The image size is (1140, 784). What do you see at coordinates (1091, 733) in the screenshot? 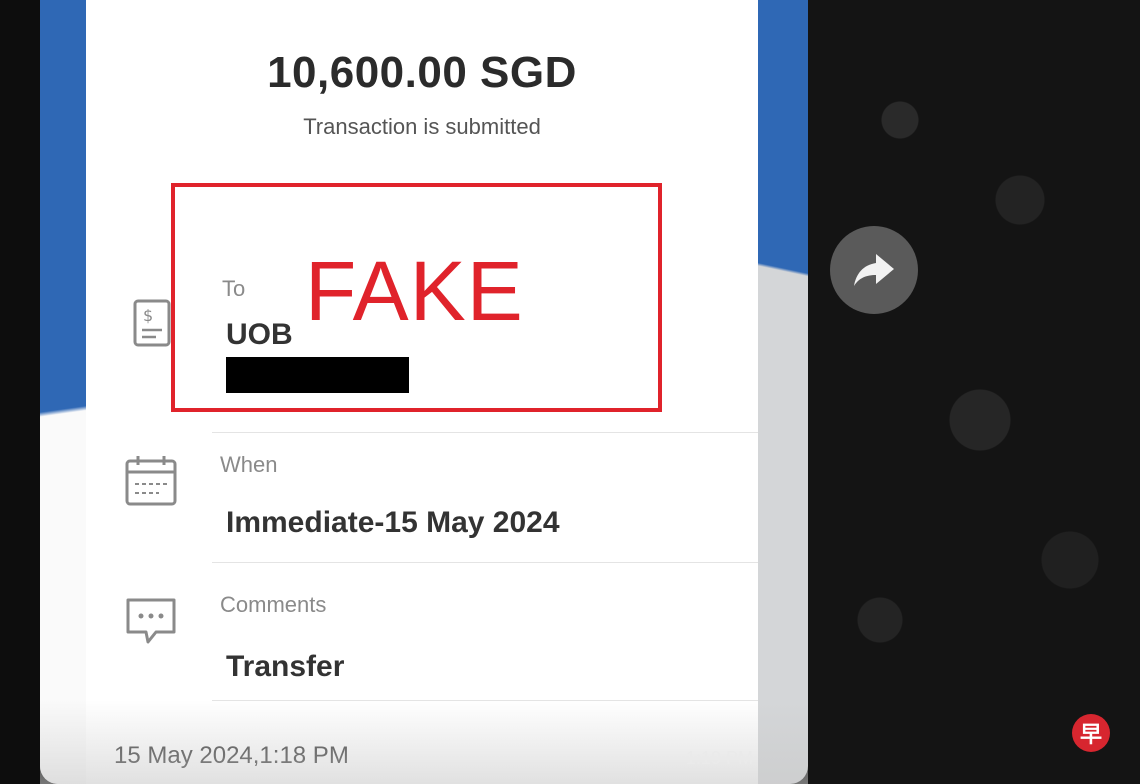
I see `publisher-watermark-logo: 早` at bounding box center [1091, 733].